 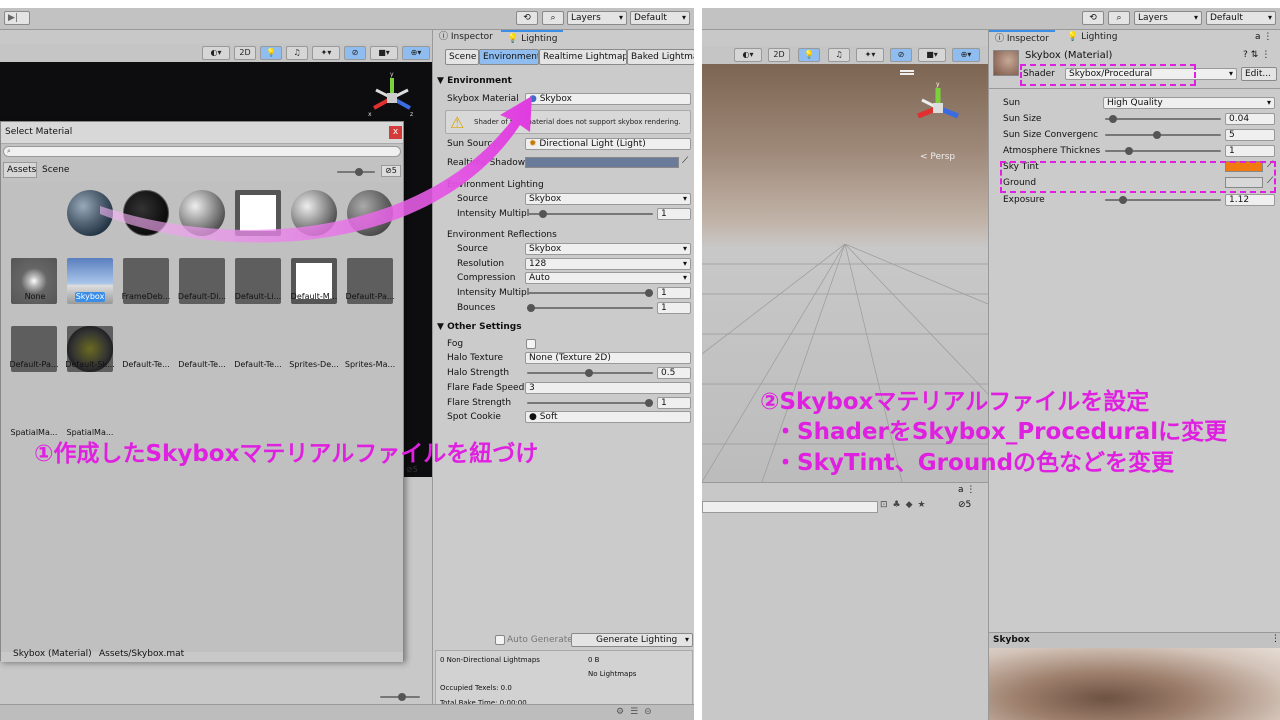 What do you see at coordinates (1001, 432) in the screenshot?
I see `step2-line1: ・ShaderをSkybox_Proceduralに変更` at bounding box center [1001, 432].